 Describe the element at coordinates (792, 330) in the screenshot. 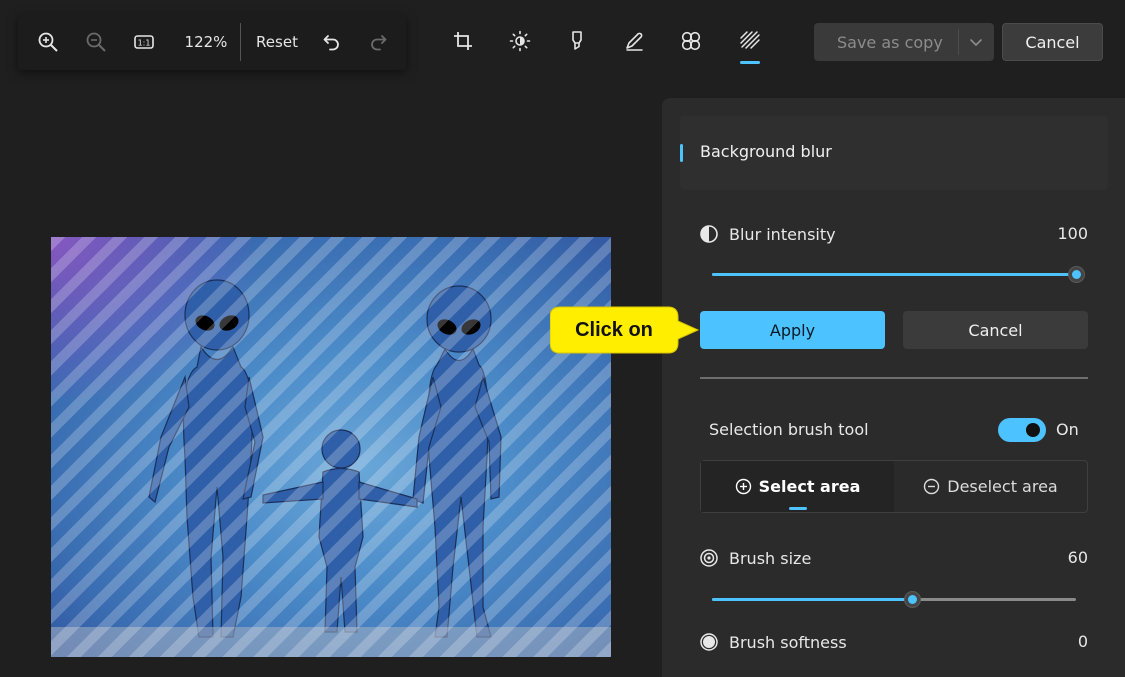

I see `apply-button: Apply` at that location.